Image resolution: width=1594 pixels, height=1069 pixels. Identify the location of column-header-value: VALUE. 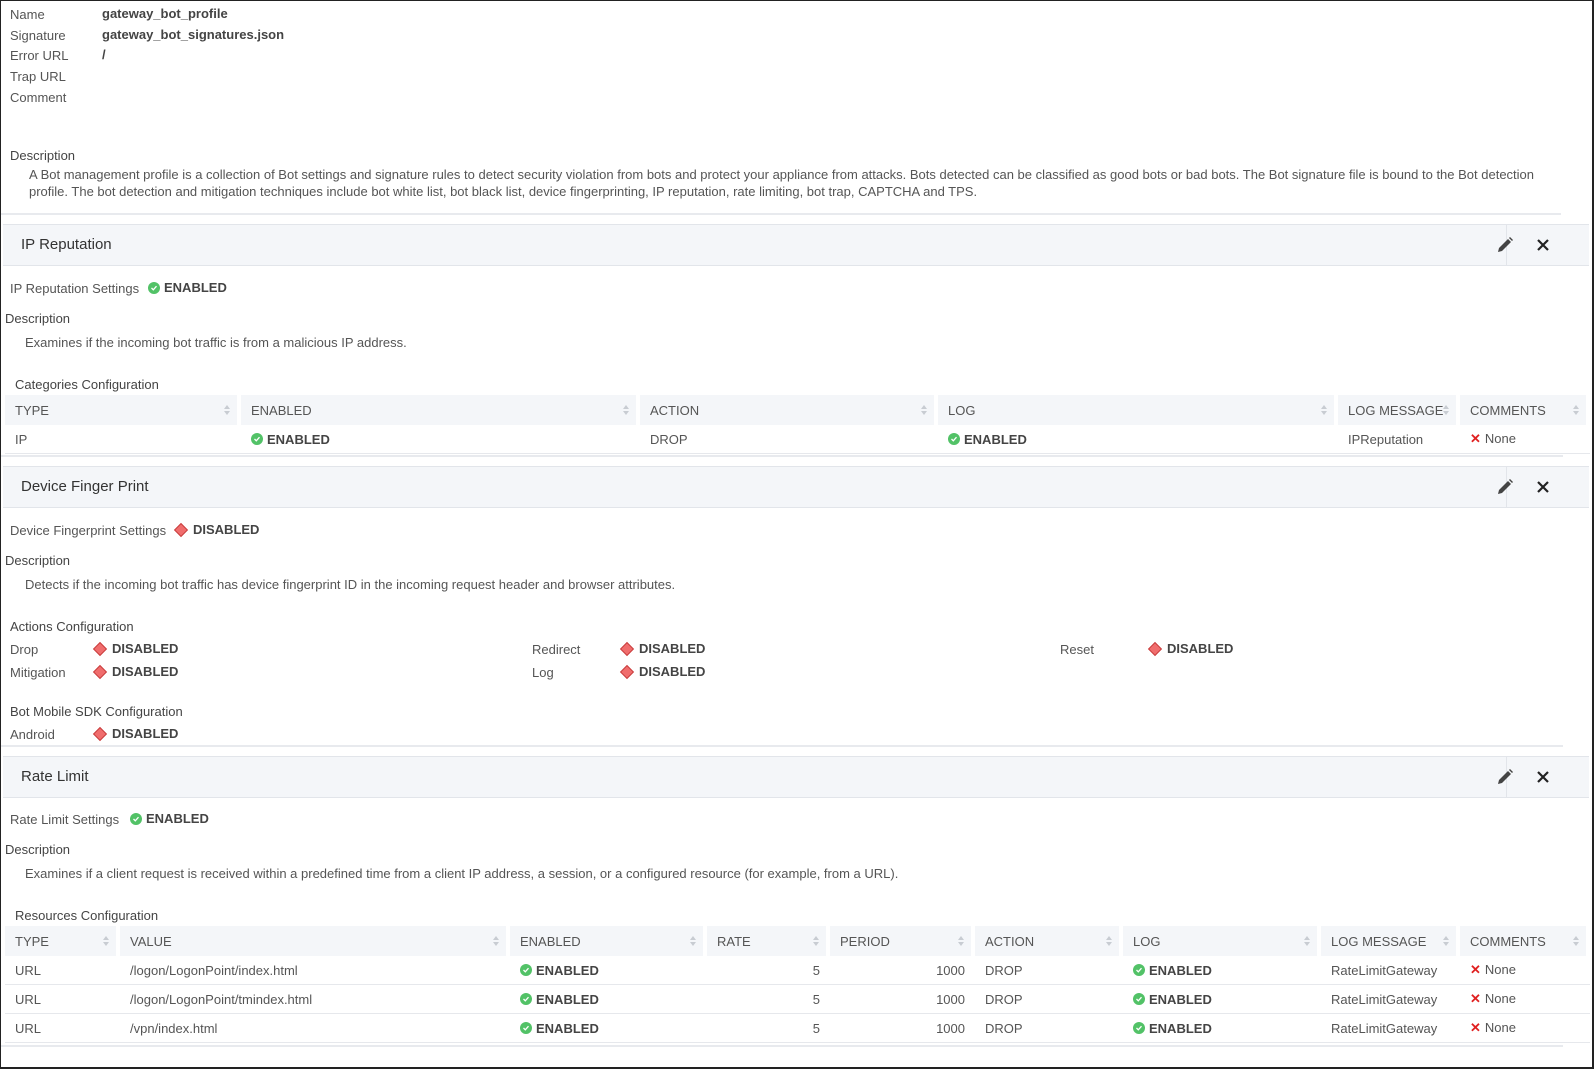
(315, 941).